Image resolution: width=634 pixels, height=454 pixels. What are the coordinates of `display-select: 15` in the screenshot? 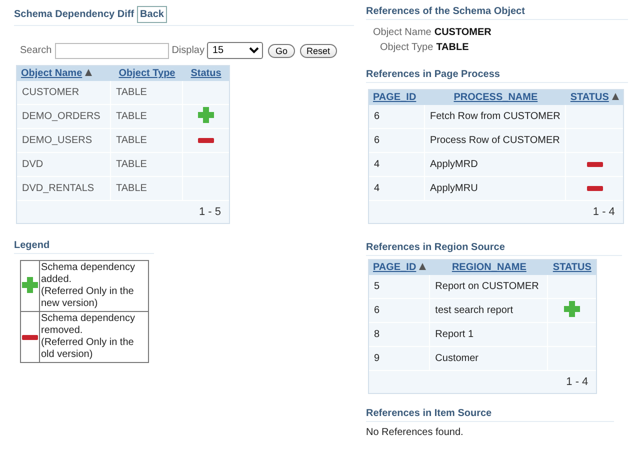 It's located at (235, 50).